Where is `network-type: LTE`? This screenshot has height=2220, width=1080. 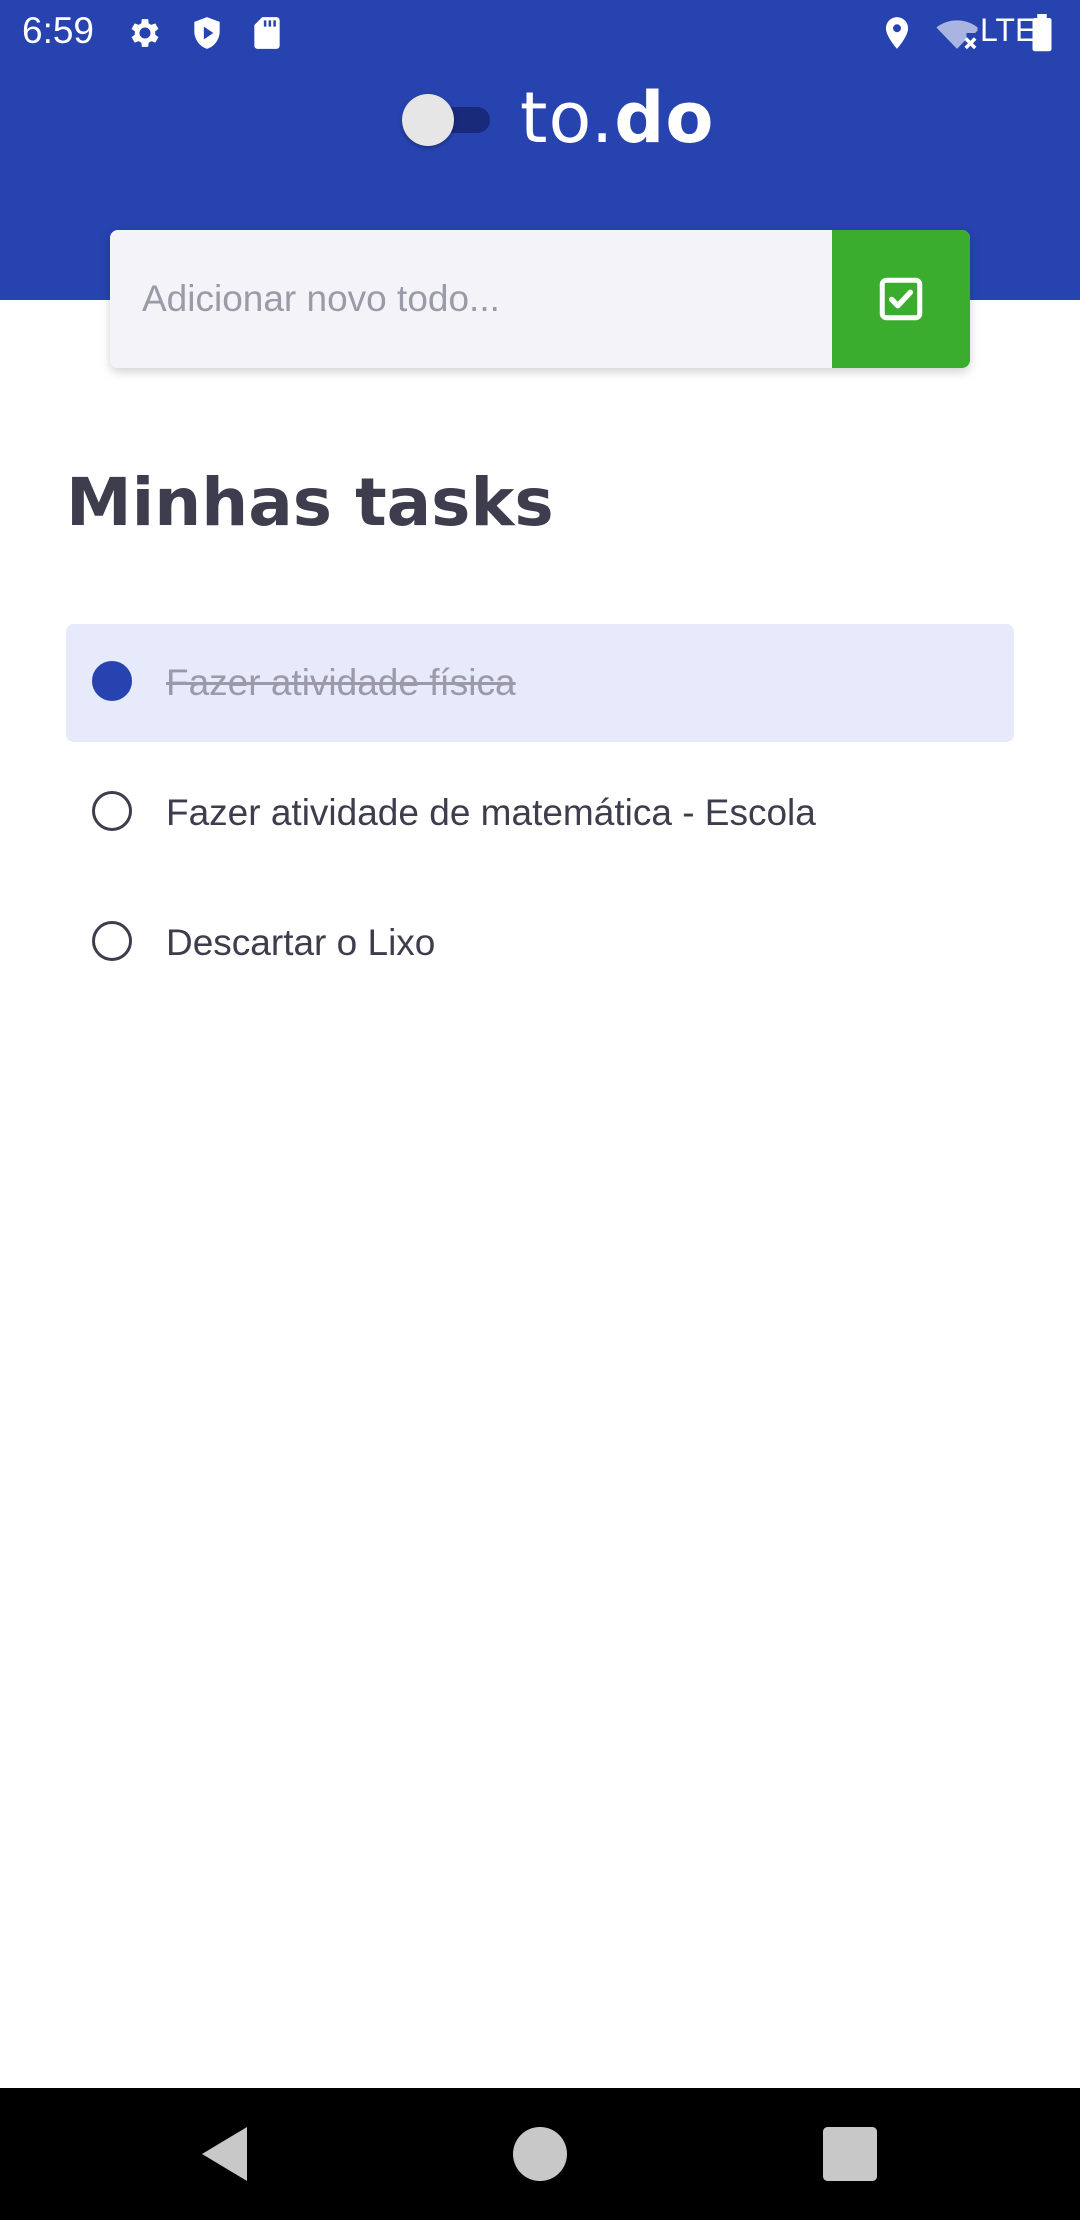
network-type: LTE is located at coordinates (1008, 30).